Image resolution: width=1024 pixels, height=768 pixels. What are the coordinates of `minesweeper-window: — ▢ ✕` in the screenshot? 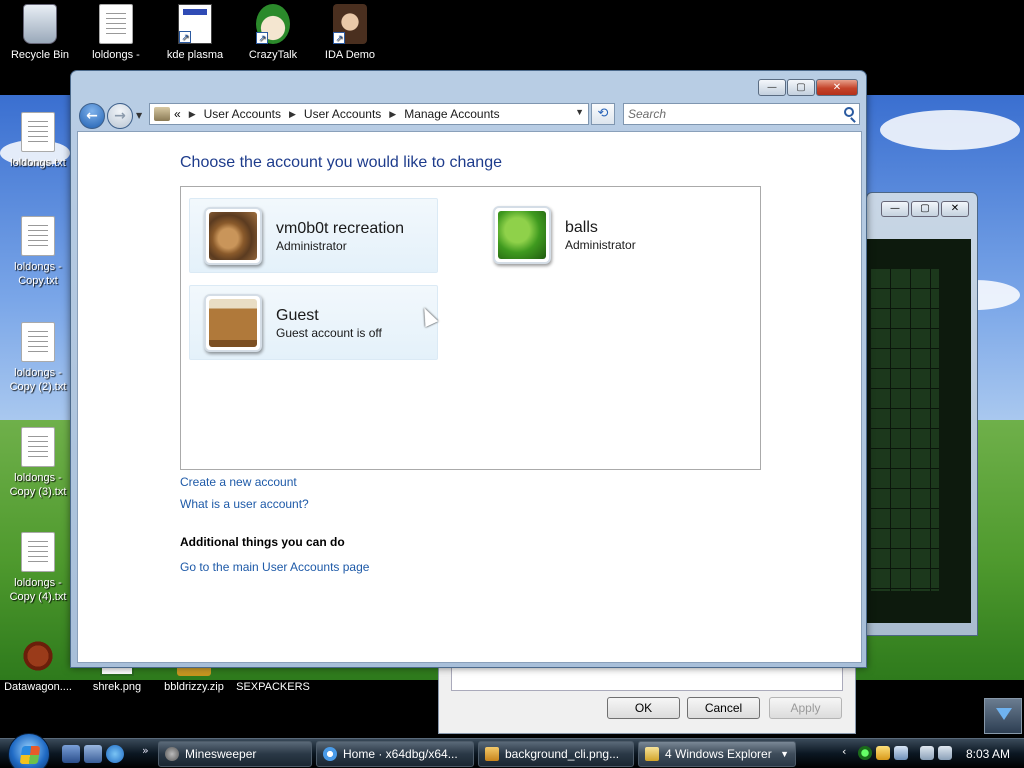 It's located at (922, 414).